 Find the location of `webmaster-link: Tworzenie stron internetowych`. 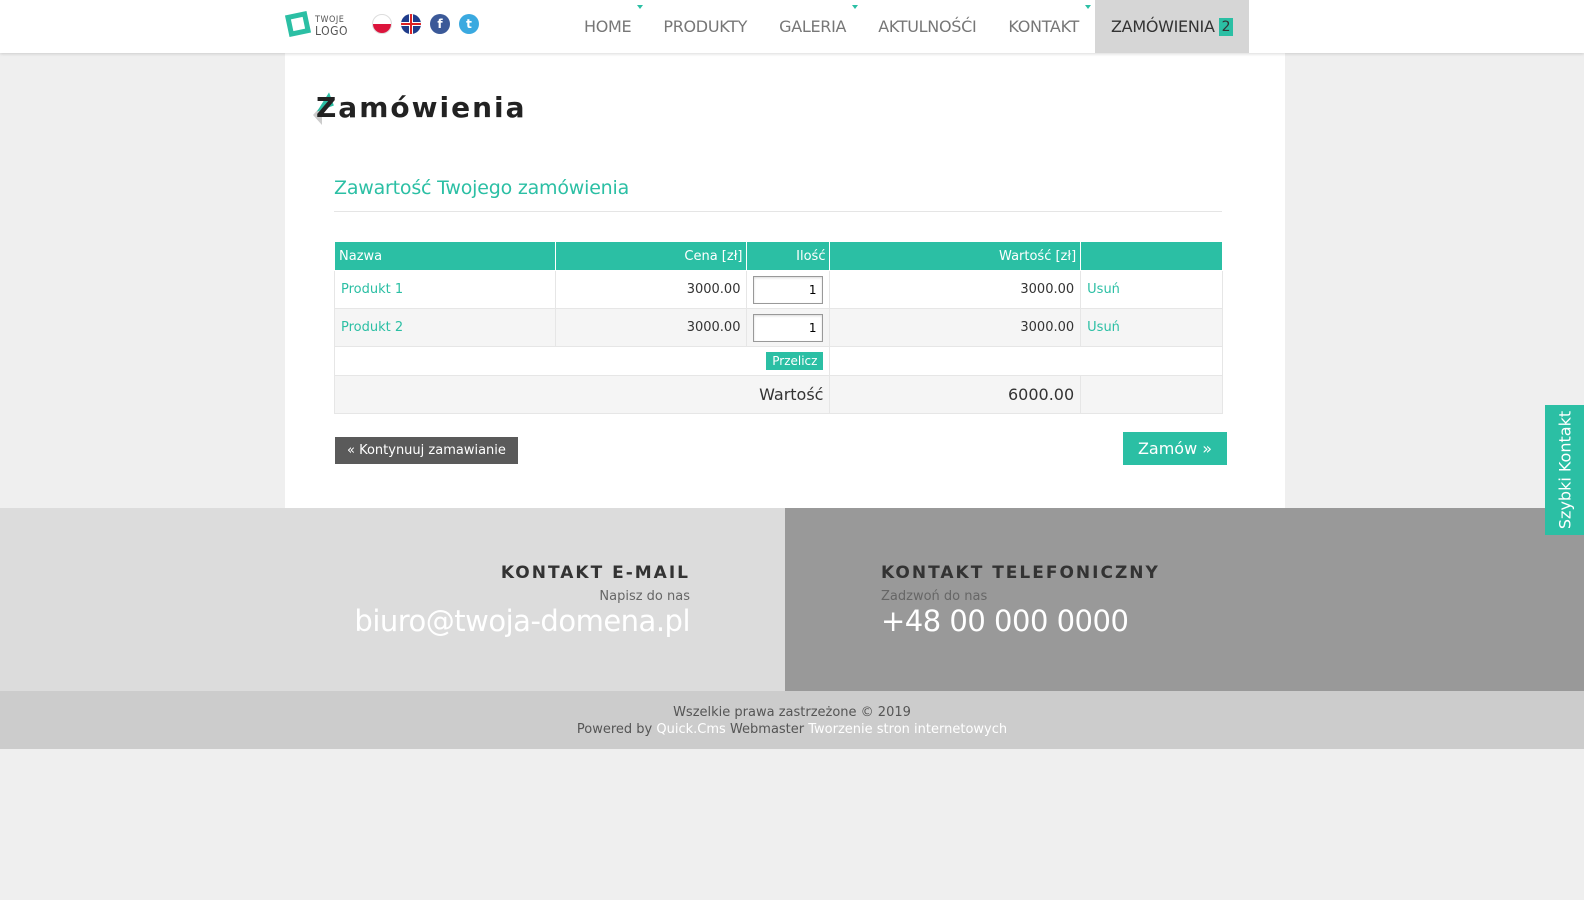

webmaster-link: Tworzenie stron internetowych is located at coordinates (907, 729).